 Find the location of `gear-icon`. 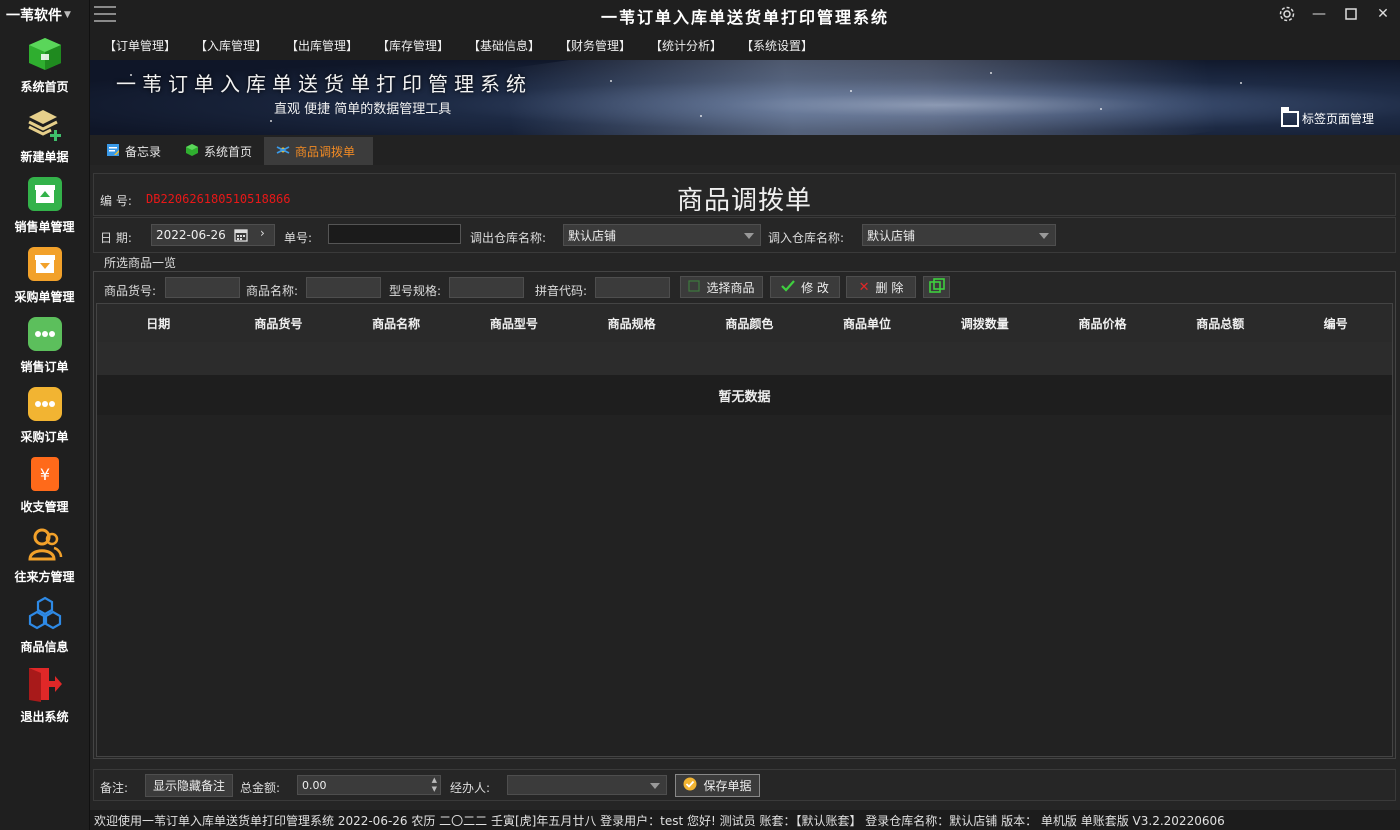

gear-icon is located at coordinates (1287, 14).